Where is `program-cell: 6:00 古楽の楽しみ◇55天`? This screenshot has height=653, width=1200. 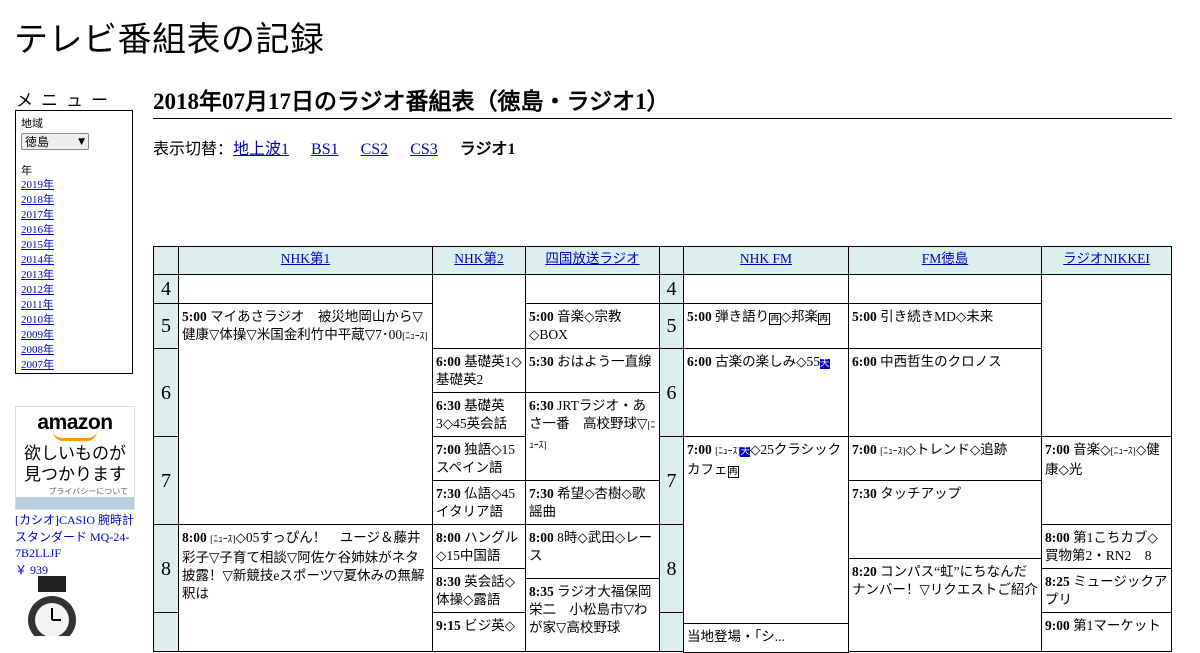
program-cell: 6:00 古楽の楽しみ◇55天 is located at coordinates (766, 392).